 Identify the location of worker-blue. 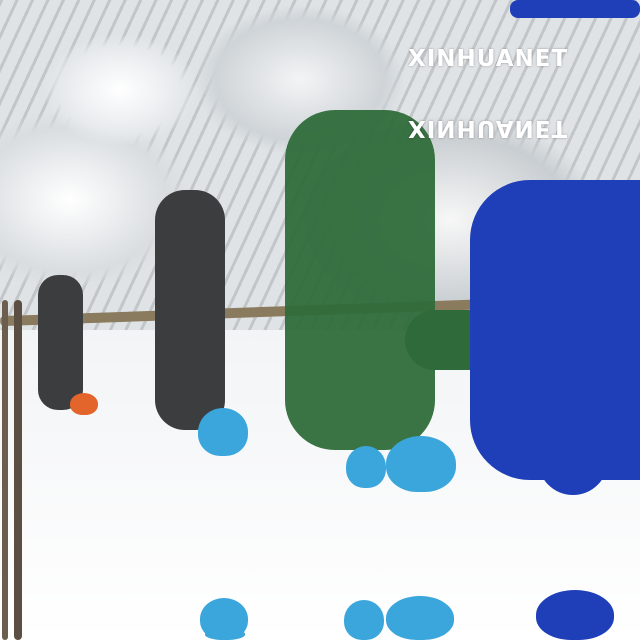
(555, 340).